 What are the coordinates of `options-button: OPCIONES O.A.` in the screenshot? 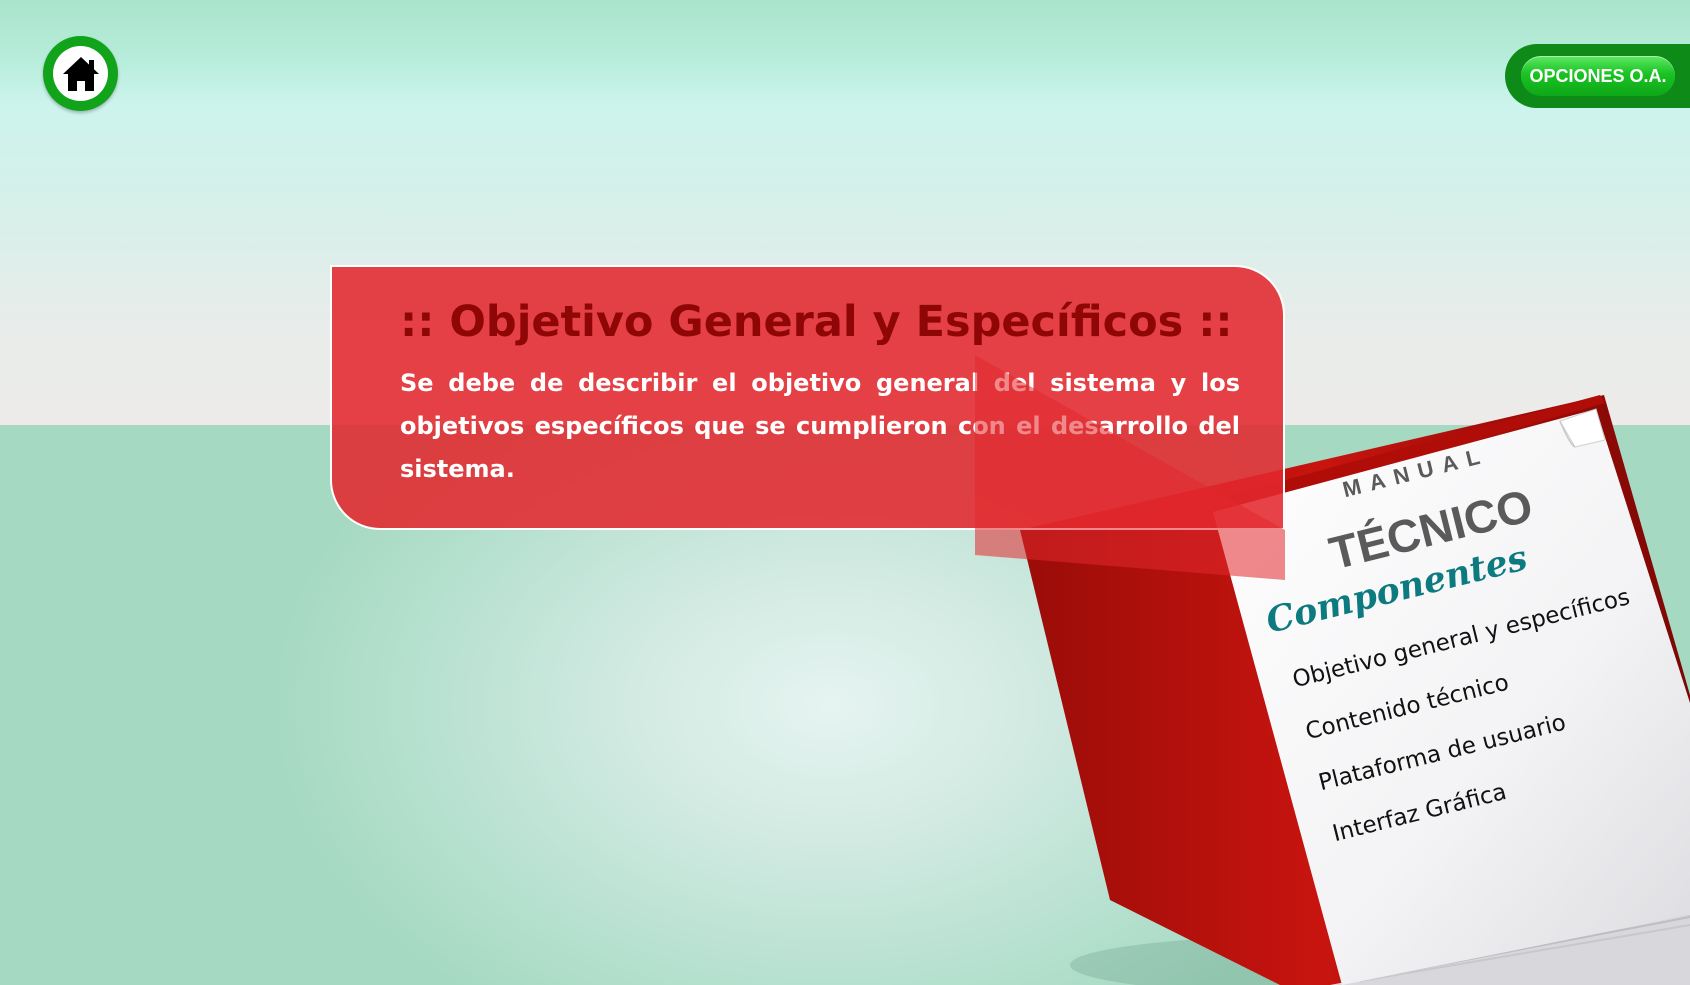 It's located at (1598, 76).